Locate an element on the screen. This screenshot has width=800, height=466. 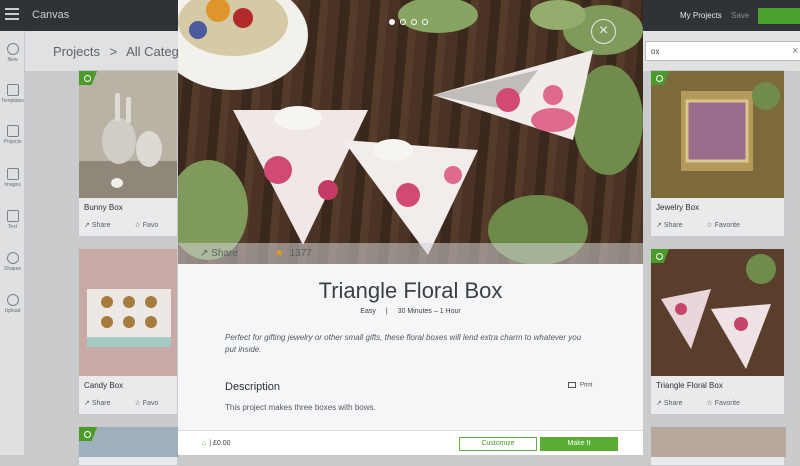
shapes-icon is located at coordinates (12, 258).